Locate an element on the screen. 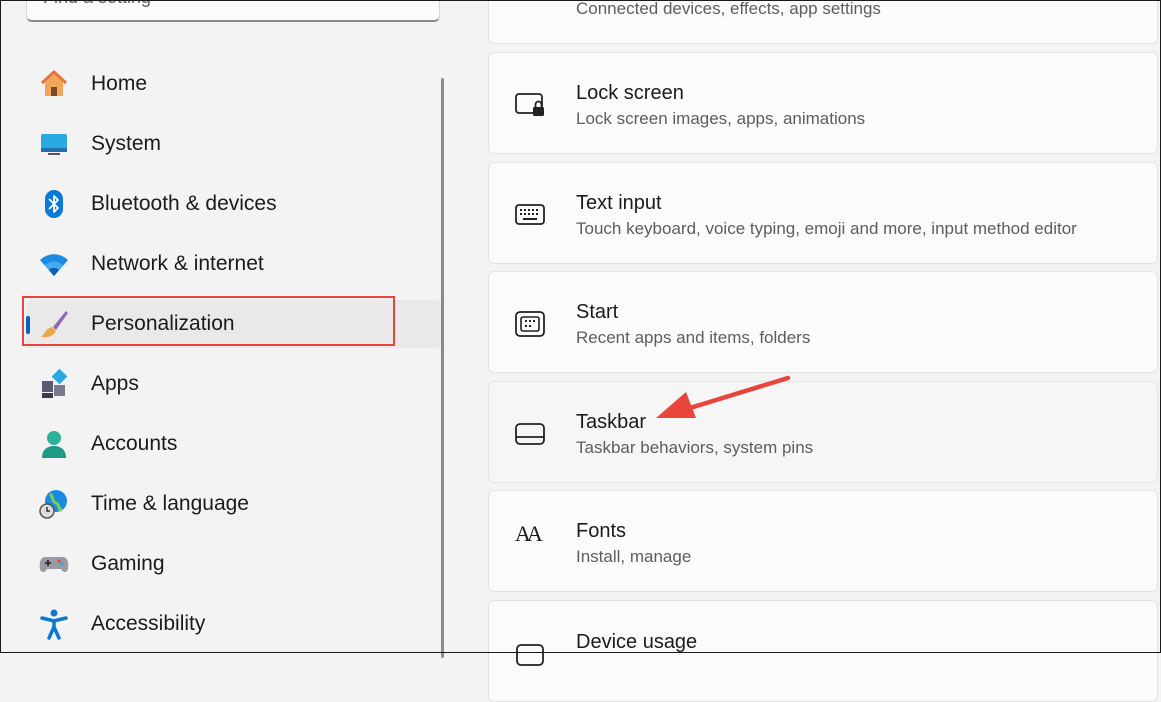 Image resolution: width=1161 pixels, height=702 pixels. globe-clock-icon is located at coordinates (53, 504).